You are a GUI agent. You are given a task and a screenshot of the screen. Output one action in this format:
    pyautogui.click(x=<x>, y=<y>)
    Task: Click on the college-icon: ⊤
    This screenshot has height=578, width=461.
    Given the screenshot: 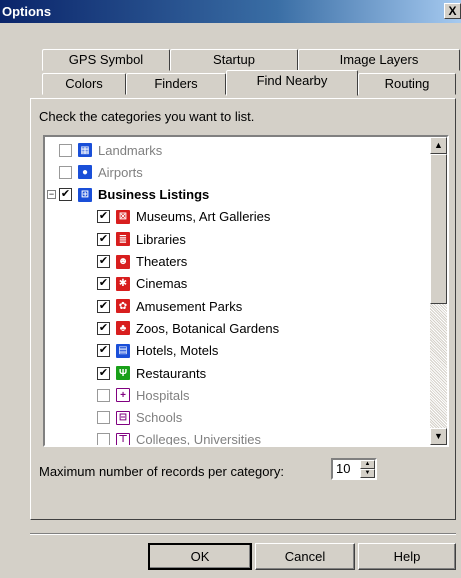 What is the action you would take?
    pyautogui.click(x=123, y=438)
    